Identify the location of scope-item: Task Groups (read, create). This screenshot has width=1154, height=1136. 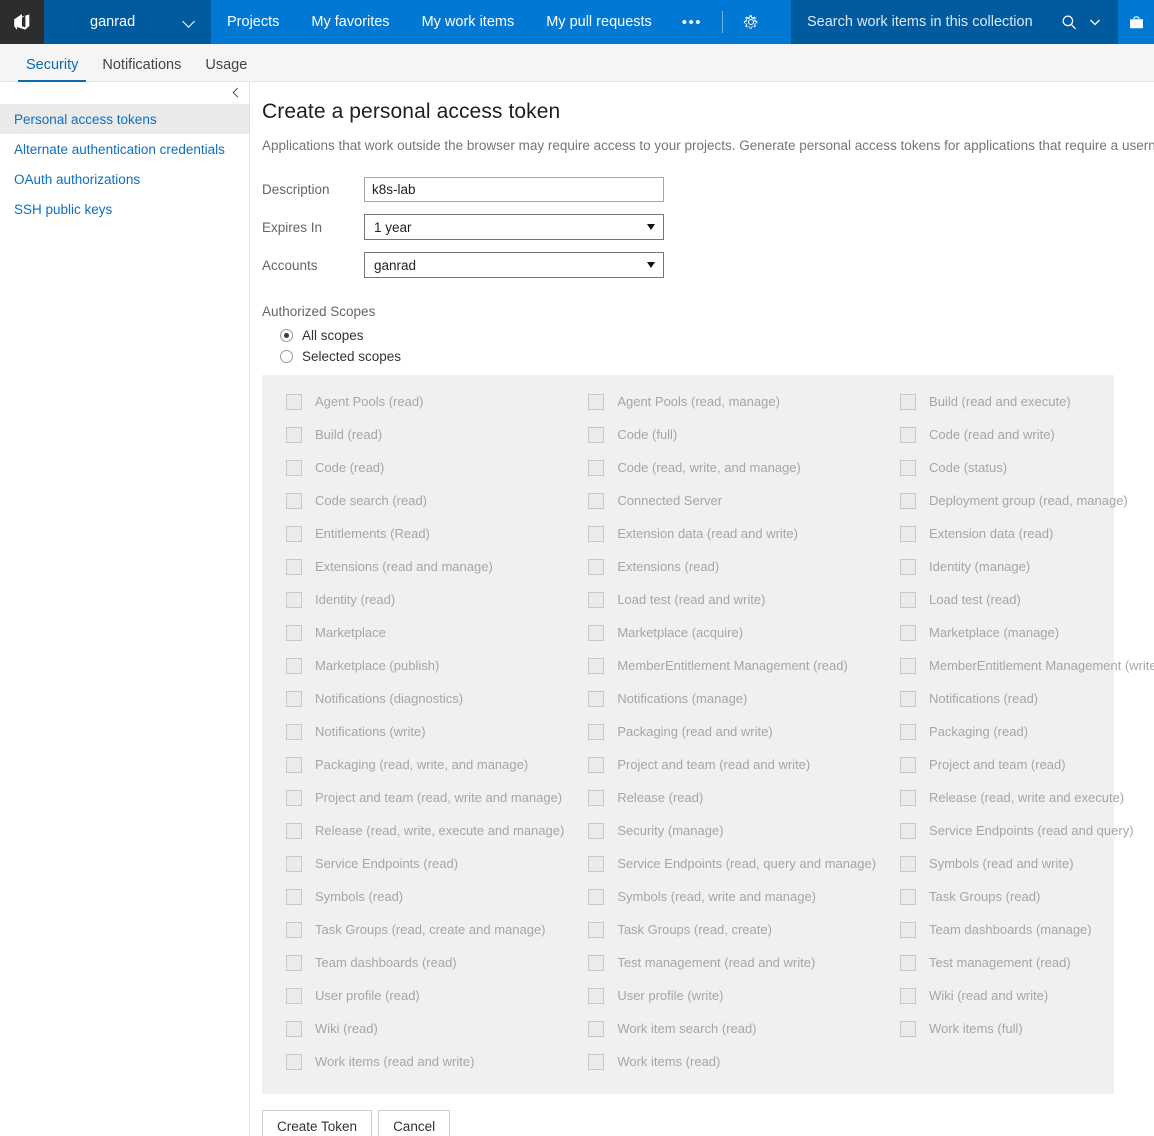
(732, 929).